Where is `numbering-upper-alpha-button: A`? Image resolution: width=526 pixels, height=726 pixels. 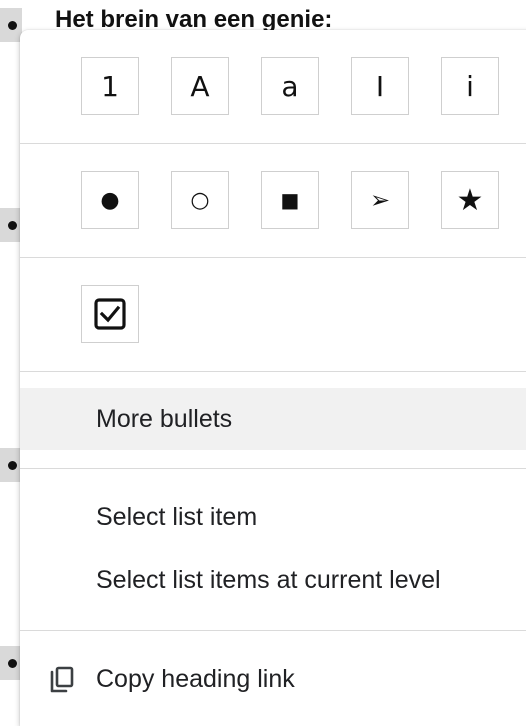
numbering-upper-alpha-button: A is located at coordinates (200, 86).